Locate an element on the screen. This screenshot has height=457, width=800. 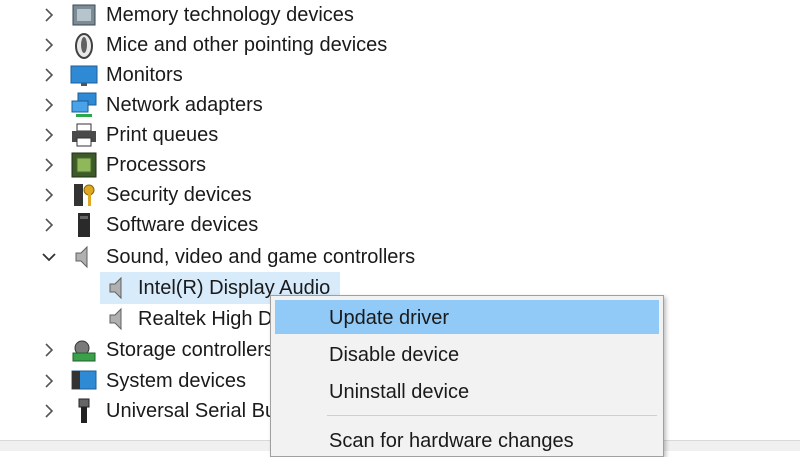
storage-icon is located at coordinates (84, 350).